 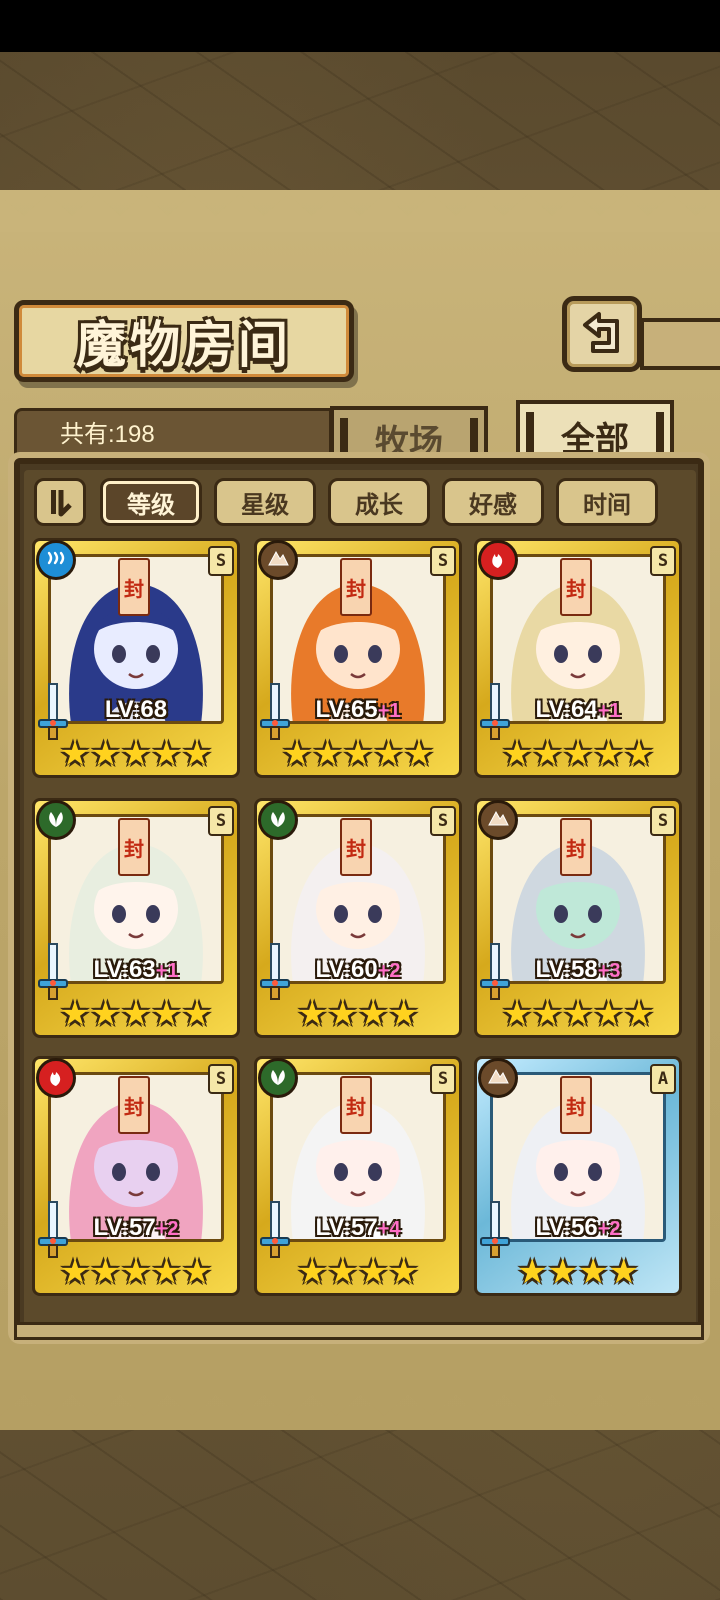 I want to click on level-label: LV:64+1, so click(x=578, y=710).